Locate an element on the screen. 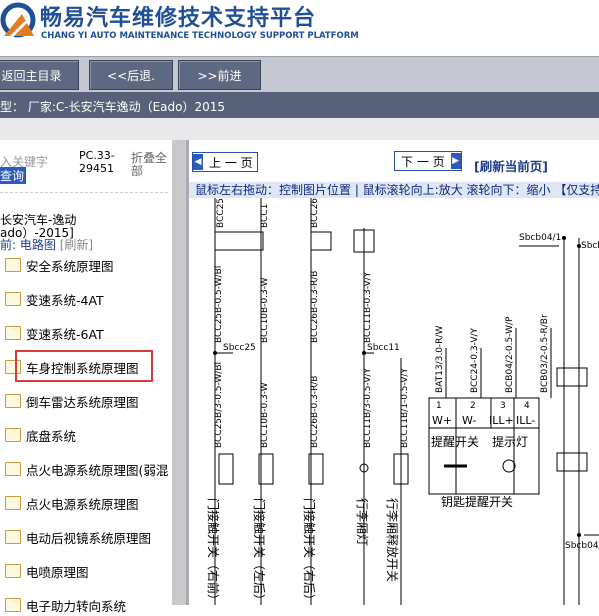 This screenshot has height=616, width=599. tree-item-power-mirror: 电动后视镜系统原理图 is located at coordinates (75, 537).